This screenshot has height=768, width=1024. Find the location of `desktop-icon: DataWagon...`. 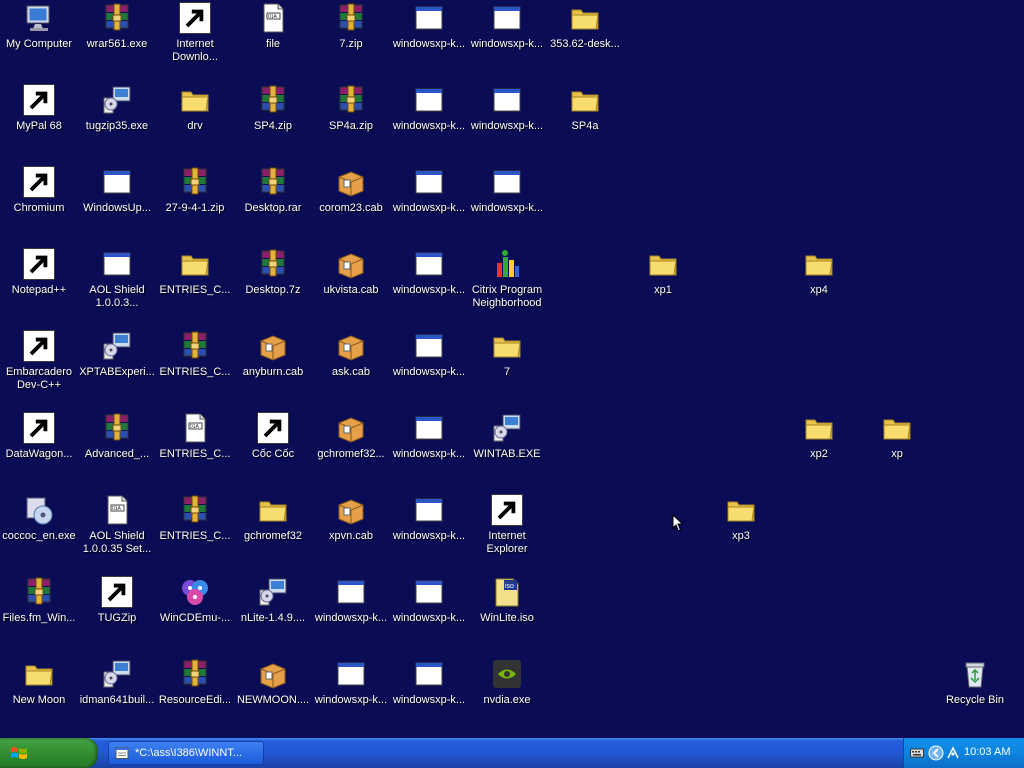

desktop-icon: DataWagon... is located at coordinates (39, 450).